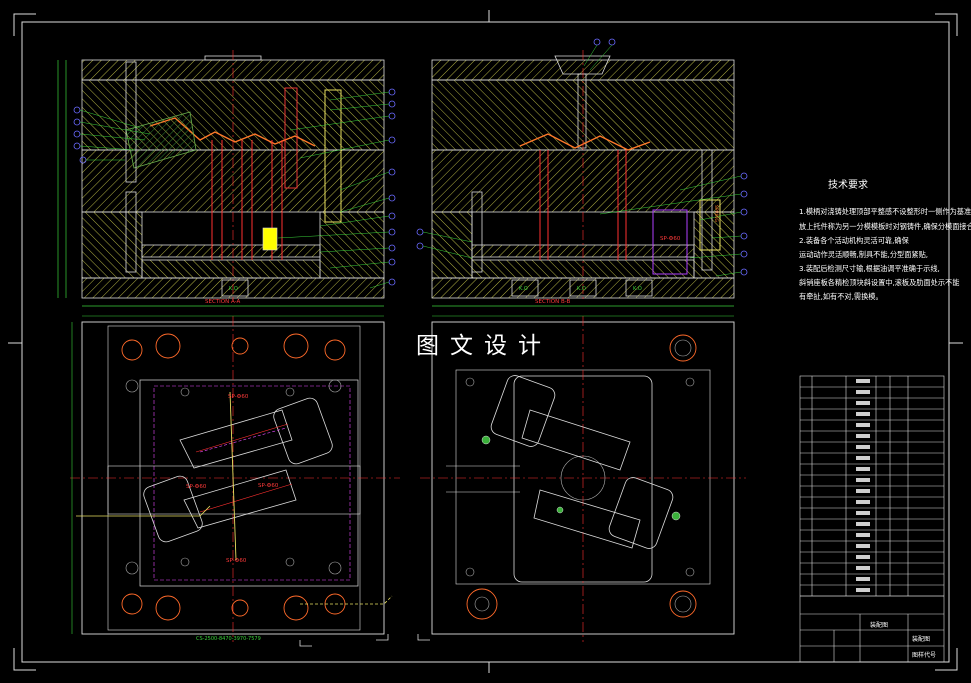 This screenshot has width=971, height=683. Describe the element at coordinates (885, 226) in the screenshot. I see `tech-requirement-line: 放上托件称为另一分模模板时对钢铸件,确保分模面接合整线,` at that location.